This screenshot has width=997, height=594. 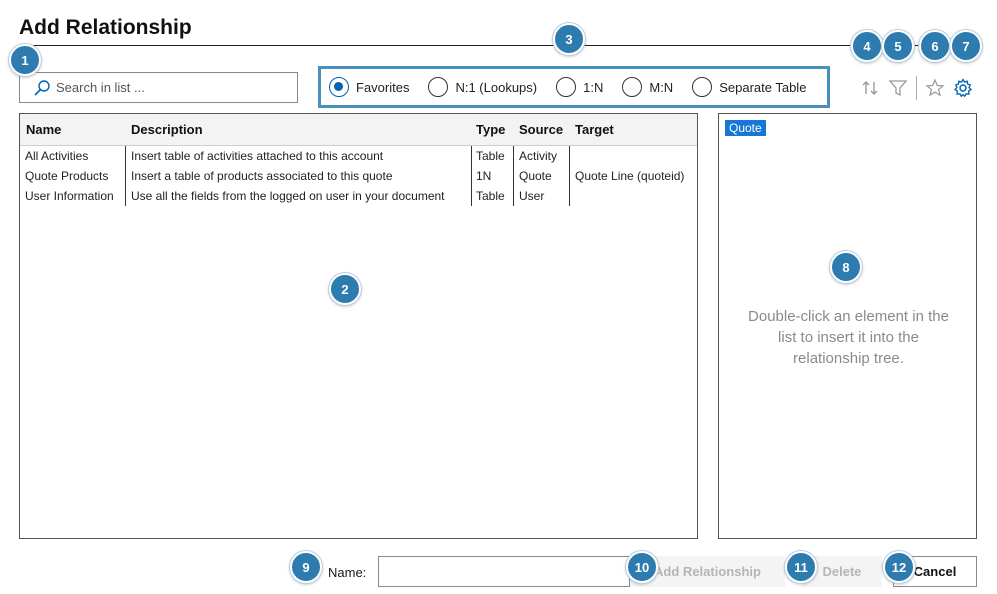 What do you see at coordinates (535, 176) in the screenshot?
I see `cell-source: Quote` at bounding box center [535, 176].